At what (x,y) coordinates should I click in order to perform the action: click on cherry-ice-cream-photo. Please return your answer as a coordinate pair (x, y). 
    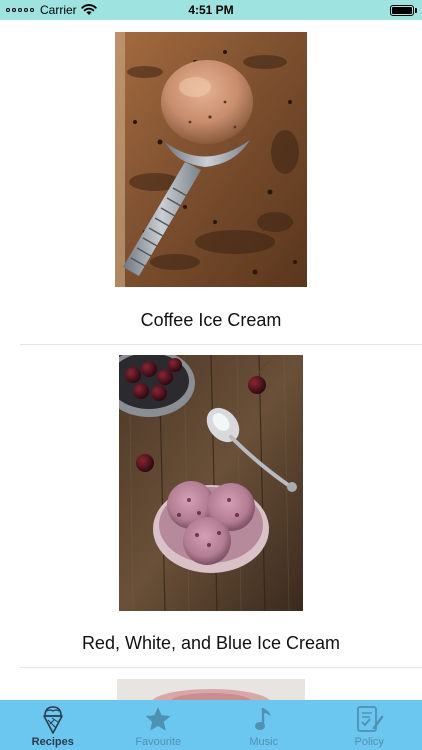
    Looking at the image, I should click on (211, 483).